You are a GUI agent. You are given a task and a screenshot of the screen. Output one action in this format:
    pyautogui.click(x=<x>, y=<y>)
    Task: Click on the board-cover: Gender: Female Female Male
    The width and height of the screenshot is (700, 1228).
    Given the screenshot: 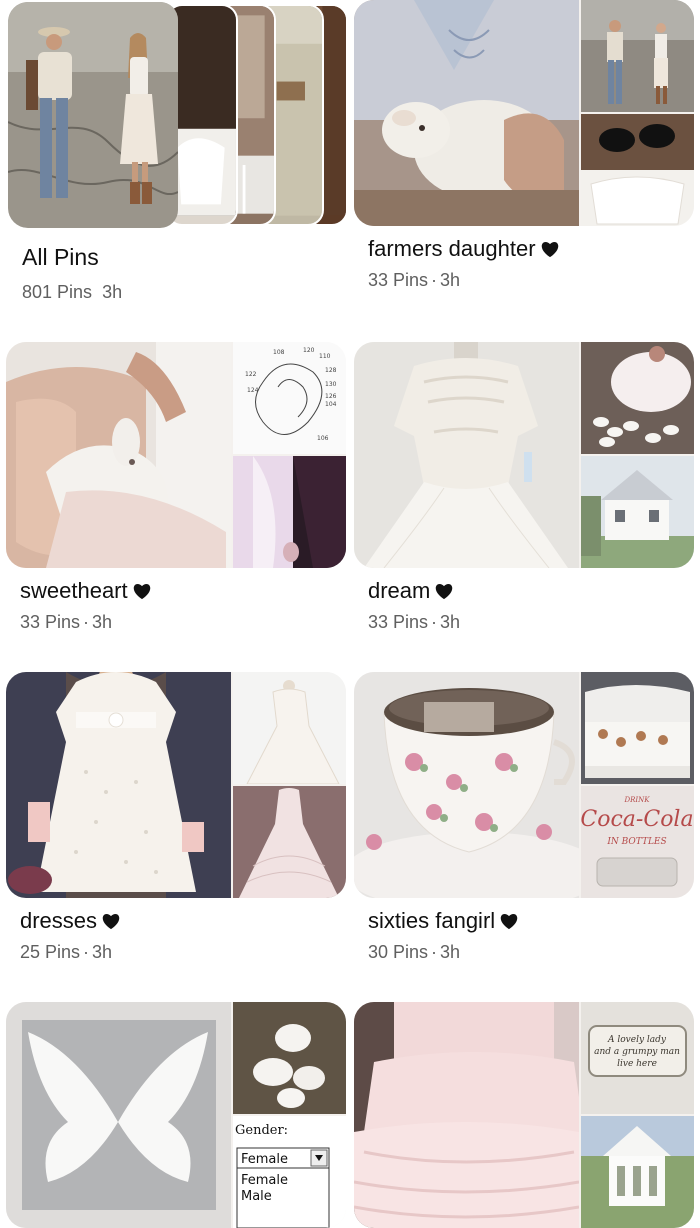 What is the action you would take?
    pyautogui.click(x=176, y=1115)
    